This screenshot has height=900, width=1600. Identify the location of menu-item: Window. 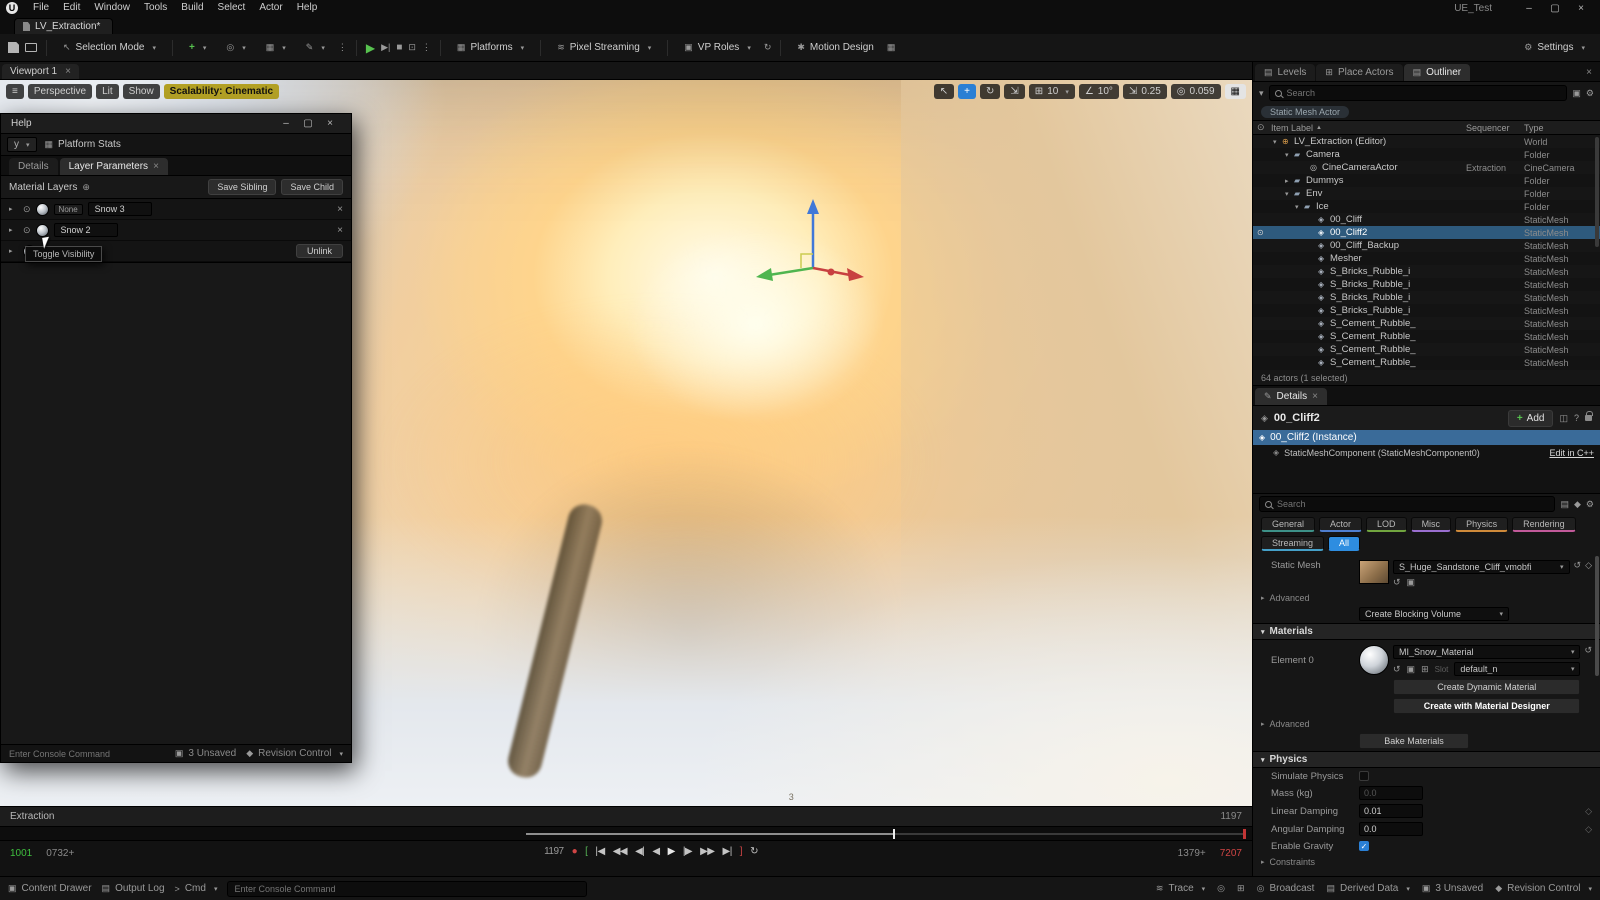
(112, 8).